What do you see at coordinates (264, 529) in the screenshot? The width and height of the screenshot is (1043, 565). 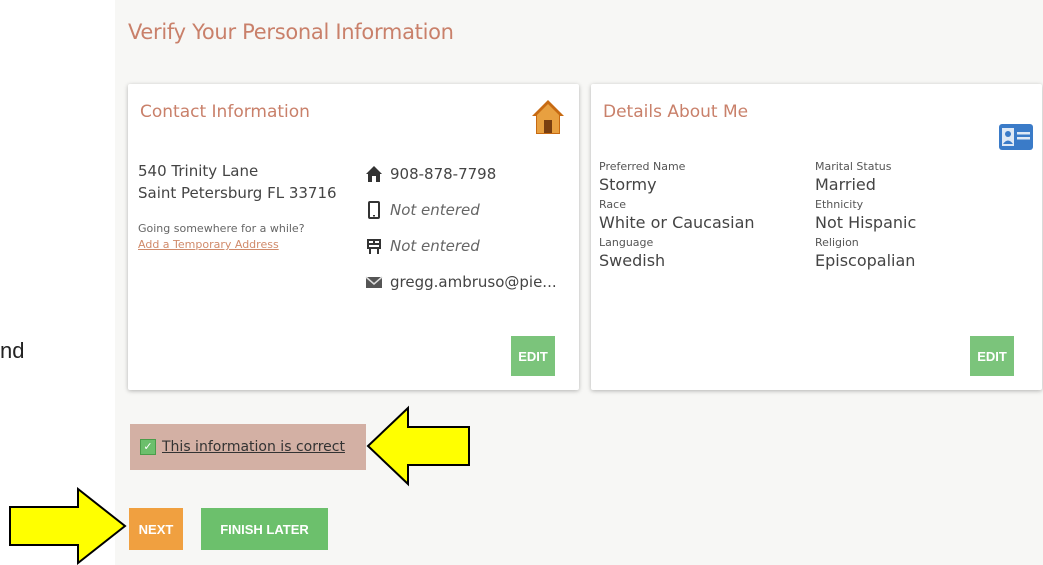 I see `finish-later-button: FINISH LATER` at bounding box center [264, 529].